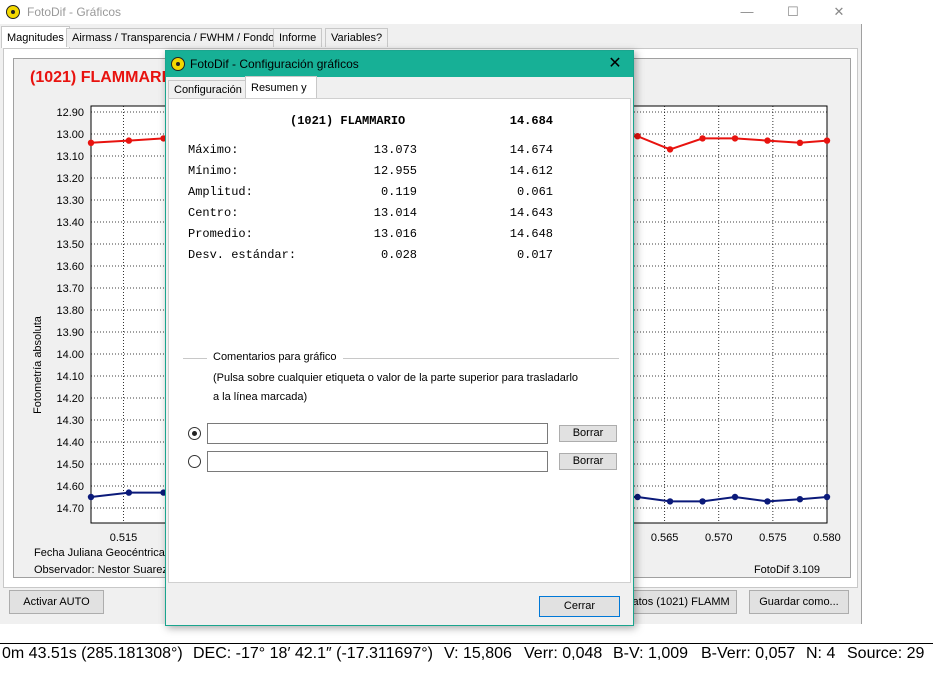 This screenshot has height=673, width=933. What do you see at coordinates (178, 64) in the screenshot?
I see `dialog-app-icon` at bounding box center [178, 64].